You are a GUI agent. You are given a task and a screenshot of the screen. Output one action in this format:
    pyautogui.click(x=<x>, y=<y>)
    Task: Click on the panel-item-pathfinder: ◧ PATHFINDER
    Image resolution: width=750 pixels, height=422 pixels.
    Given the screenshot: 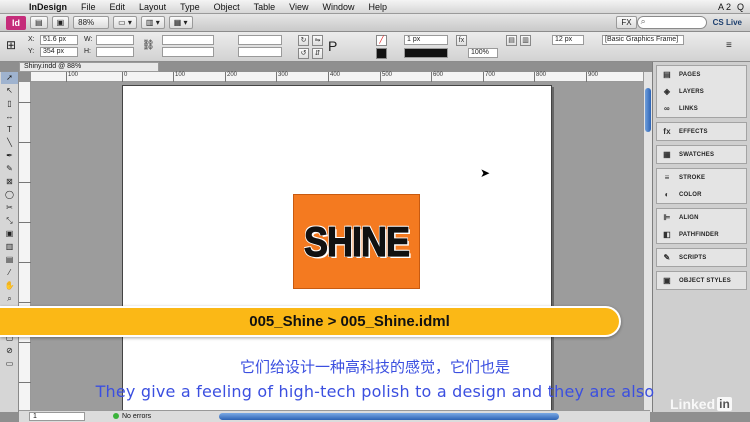 What is the action you would take?
    pyautogui.click(x=701, y=234)
    